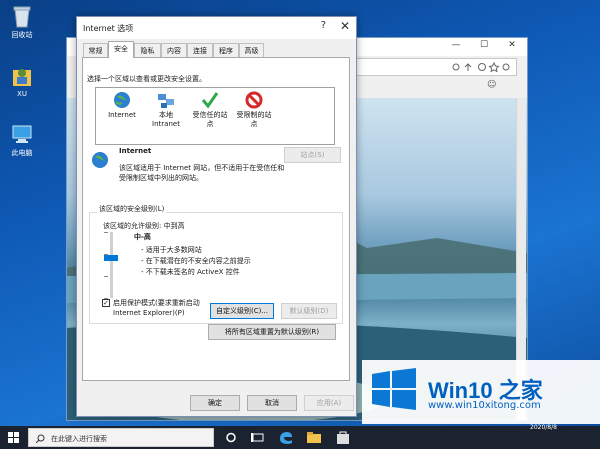 This screenshot has height=449, width=600. What do you see at coordinates (22, 134) in the screenshot?
I see `computer-icon` at bounding box center [22, 134].